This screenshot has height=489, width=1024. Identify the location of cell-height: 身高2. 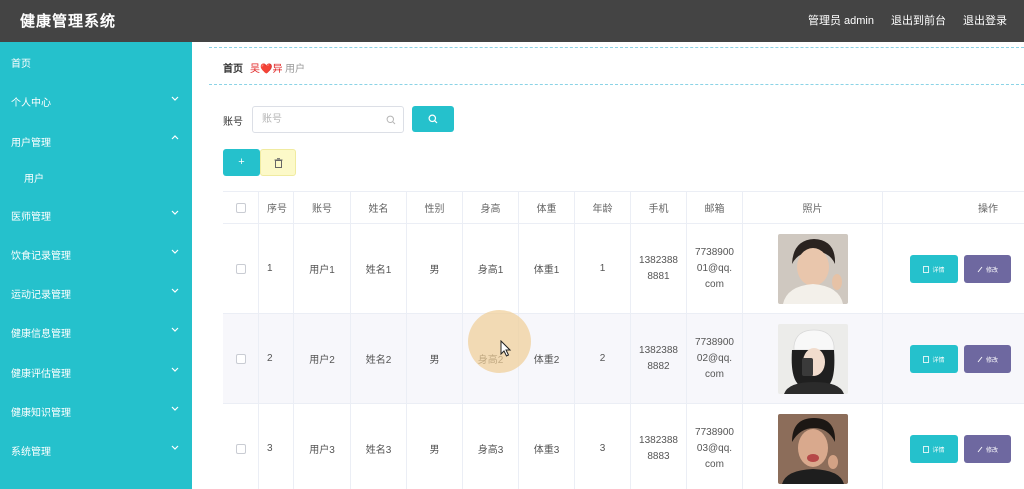
(491, 358).